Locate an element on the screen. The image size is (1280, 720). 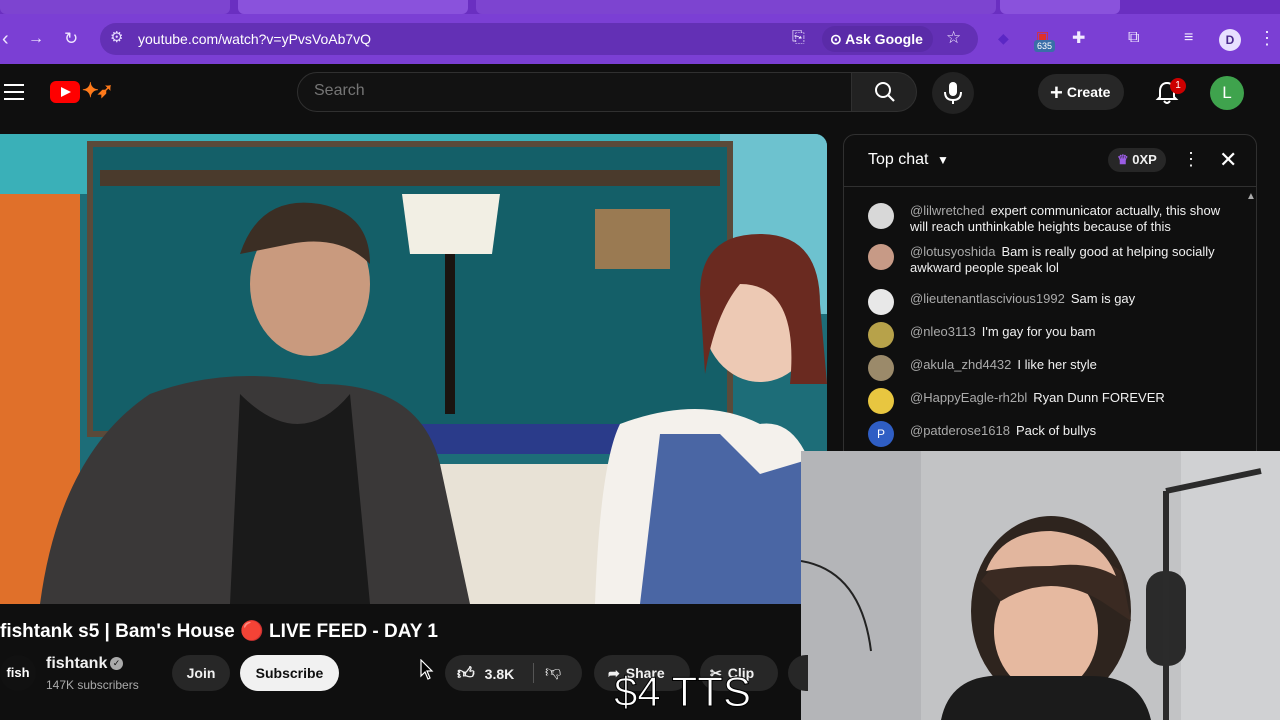
subscriber-count: 147K subscribers is located at coordinates (92, 685).